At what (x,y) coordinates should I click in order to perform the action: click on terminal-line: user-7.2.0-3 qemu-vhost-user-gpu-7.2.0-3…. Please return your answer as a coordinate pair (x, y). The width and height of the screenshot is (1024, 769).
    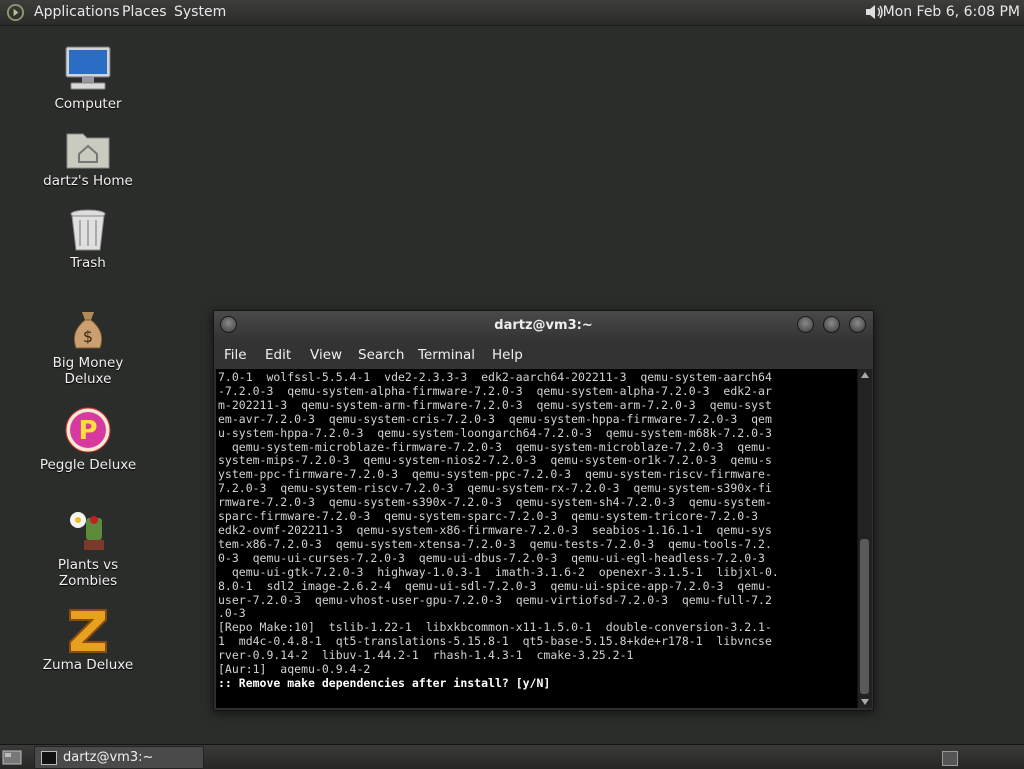
    Looking at the image, I should click on (495, 599).